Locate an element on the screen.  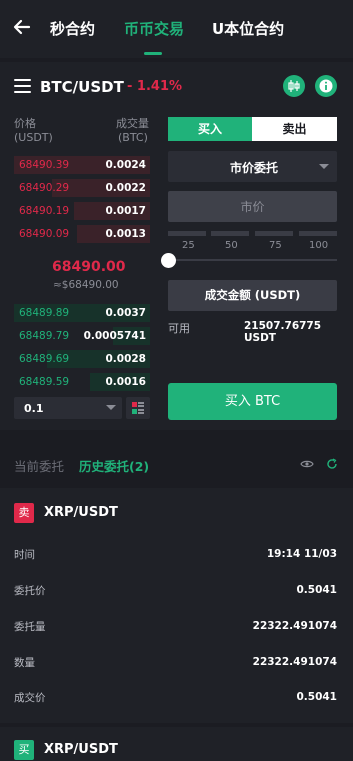
price-unit: (USDT) is located at coordinates (33, 137).